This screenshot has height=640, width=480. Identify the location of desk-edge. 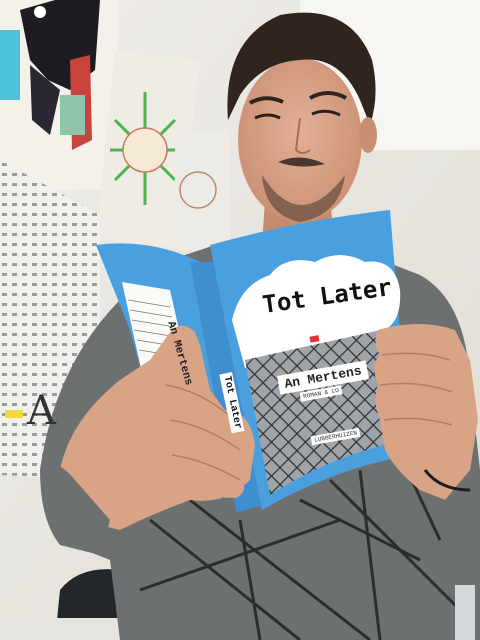
(60, 629).